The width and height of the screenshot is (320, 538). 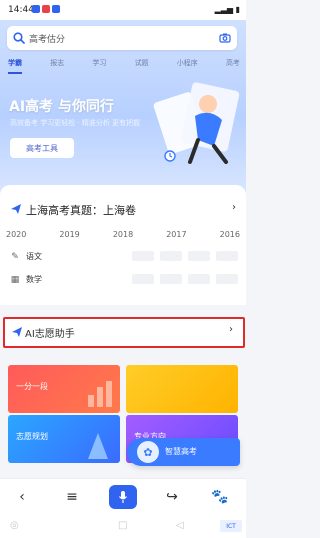 What do you see at coordinates (99, 66) in the screenshot?
I see `tab-xuexi: 学习` at bounding box center [99, 66].